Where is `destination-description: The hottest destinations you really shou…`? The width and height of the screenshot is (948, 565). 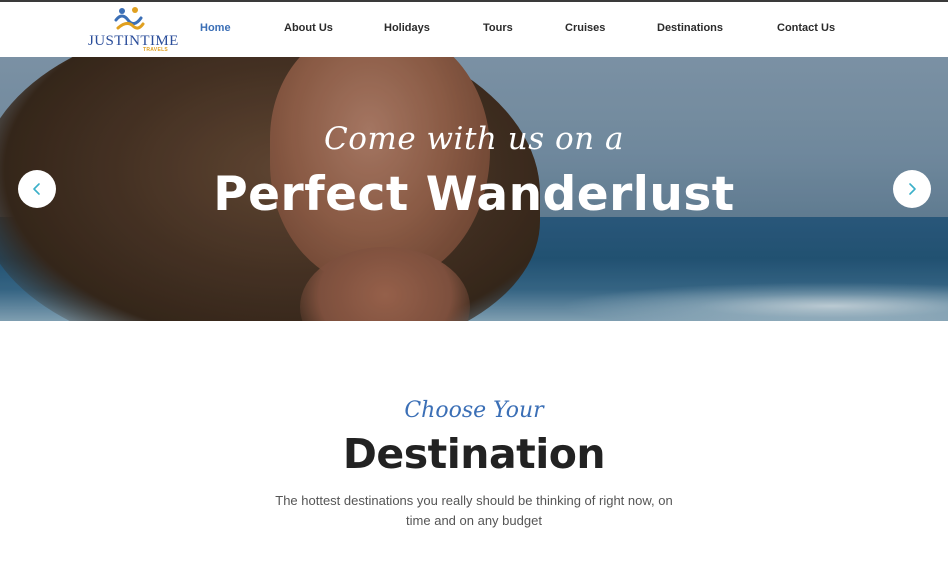
destination-description: The hottest destinations you really shou… is located at coordinates (474, 510).